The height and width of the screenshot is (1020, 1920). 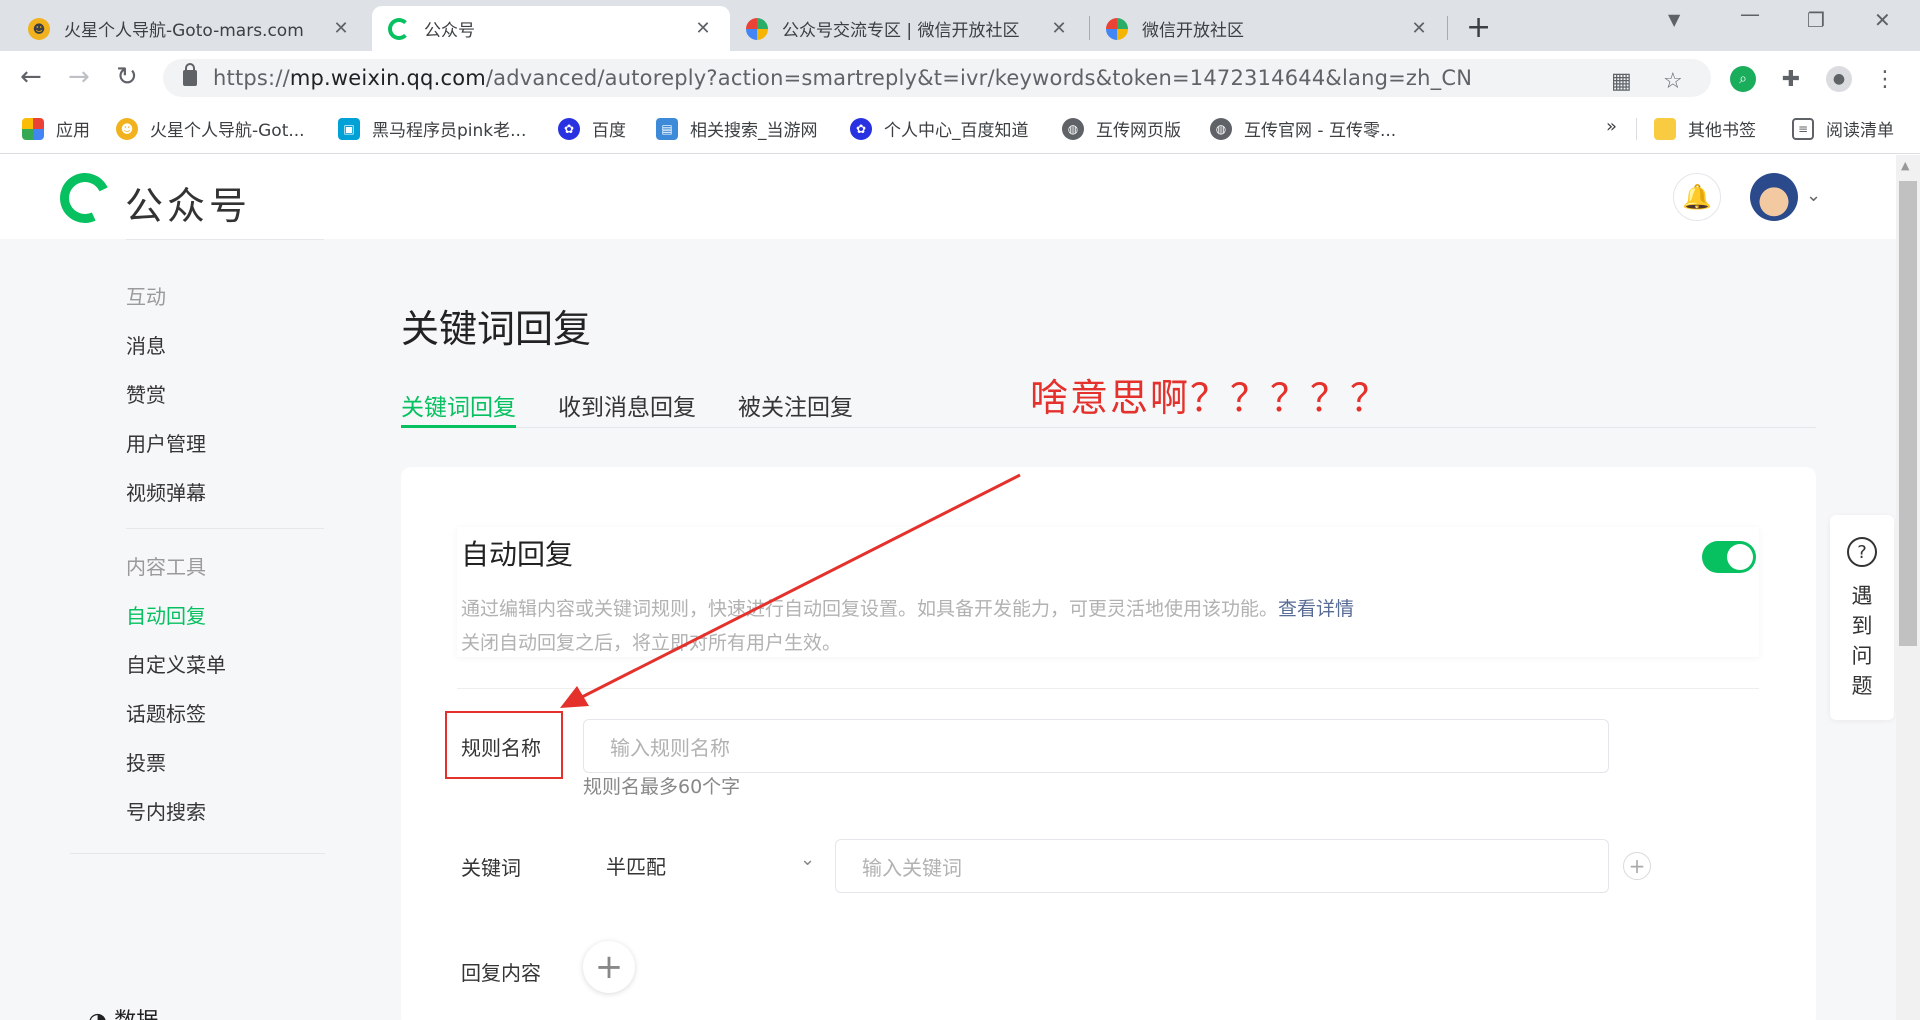 I want to click on close-window-icon: ✕, so click(x=1882, y=20).